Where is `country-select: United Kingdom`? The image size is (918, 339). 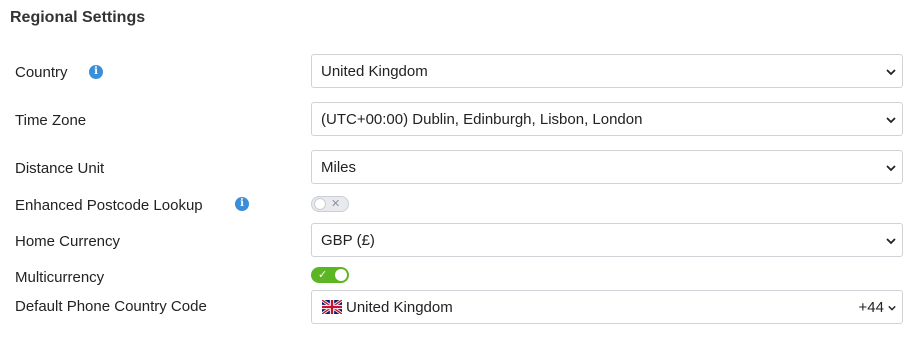
country-select: United Kingdom is located at coordinates (607, 71).